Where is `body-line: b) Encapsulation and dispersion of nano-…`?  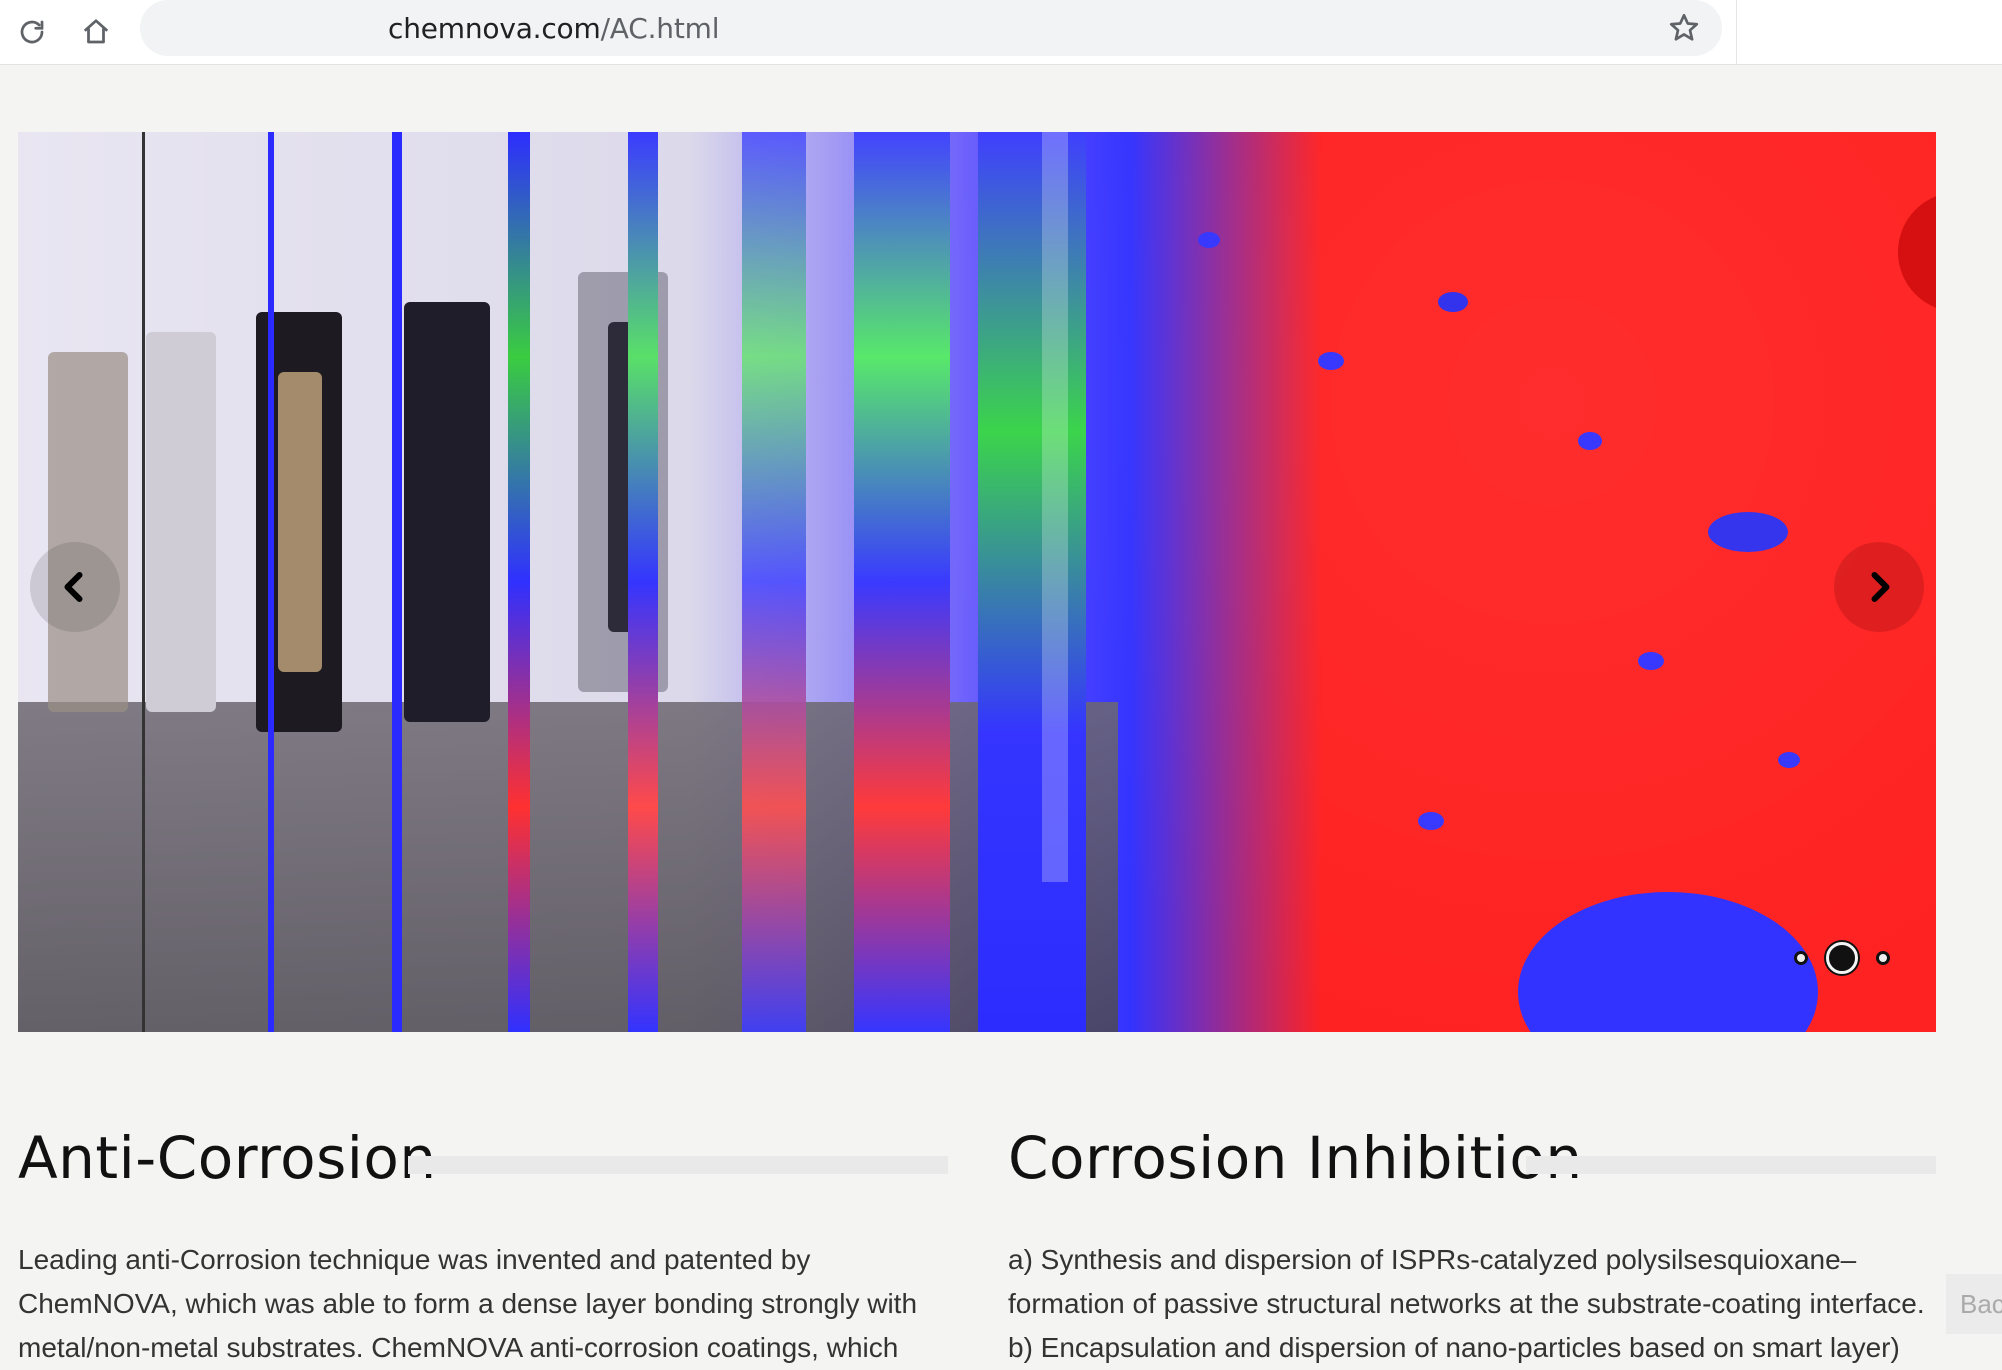 body-line: b) Encapsulation and dispersion of nano-… is located at coordinates (1454, 1347).